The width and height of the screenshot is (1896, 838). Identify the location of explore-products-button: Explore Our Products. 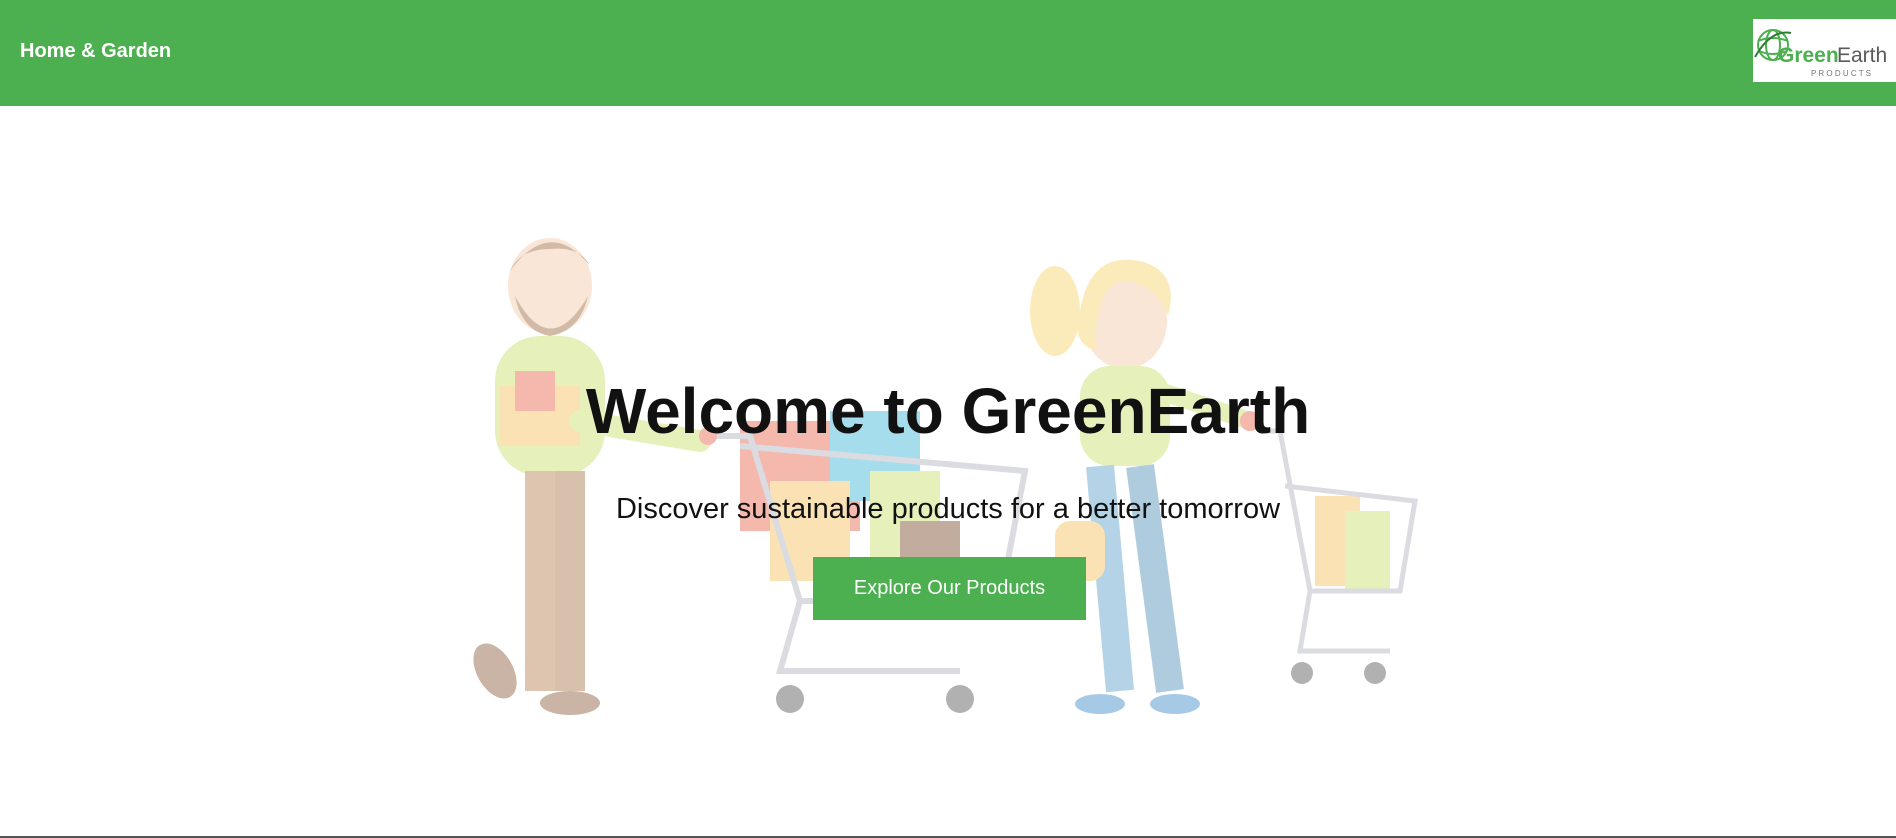
(949, 588).